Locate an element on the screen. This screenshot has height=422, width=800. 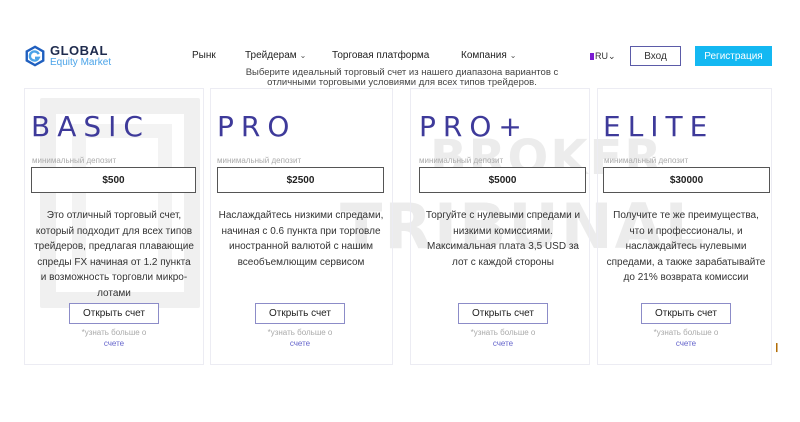
deposit-amount: $500 is located at coordinates (113, 180).